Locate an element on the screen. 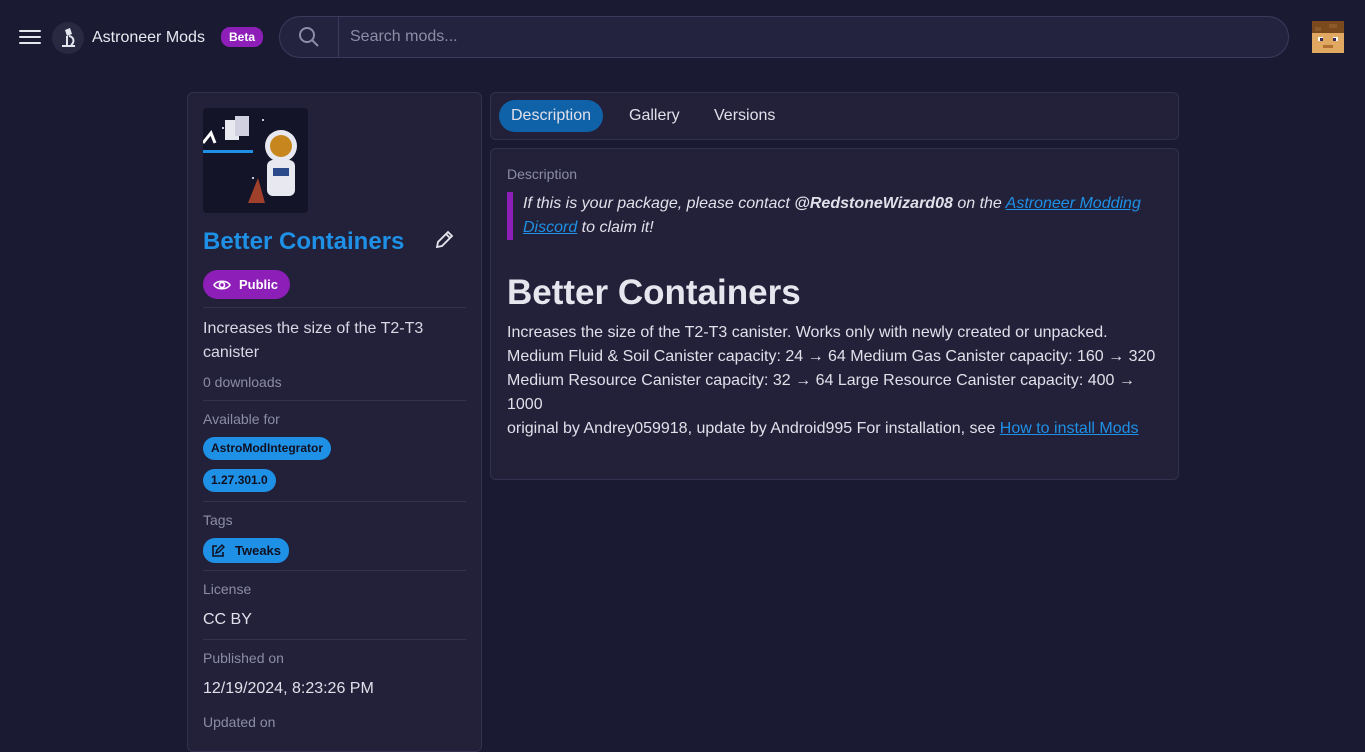 The image size is (1365, 752). available-for-badge: AstroModIntegrator is located at coordinates (267, 448).